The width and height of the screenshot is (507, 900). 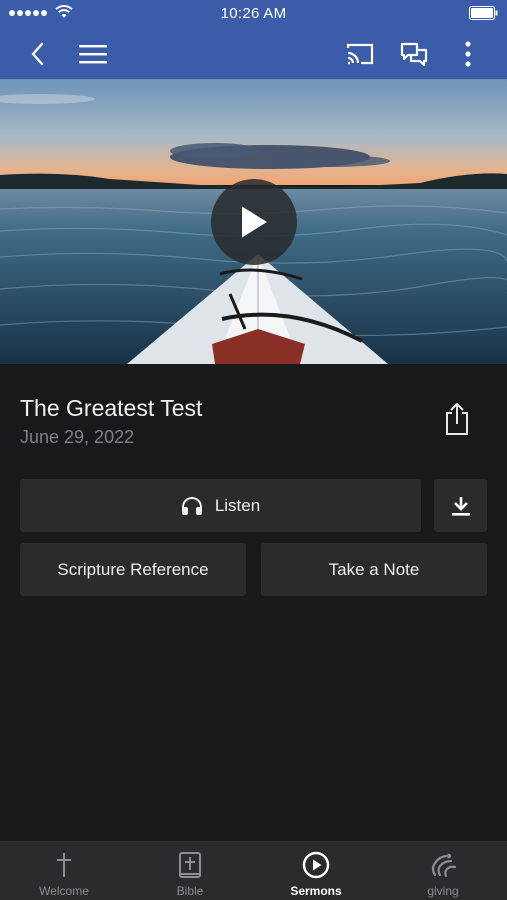 I want to click on headphones-icon, so click(x=191, y=505).